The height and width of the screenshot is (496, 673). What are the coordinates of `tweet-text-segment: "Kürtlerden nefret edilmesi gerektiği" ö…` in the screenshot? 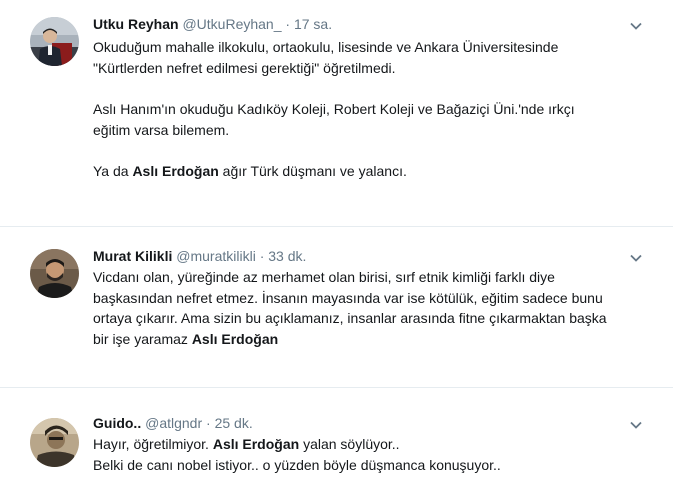 It's located at (244, 67).